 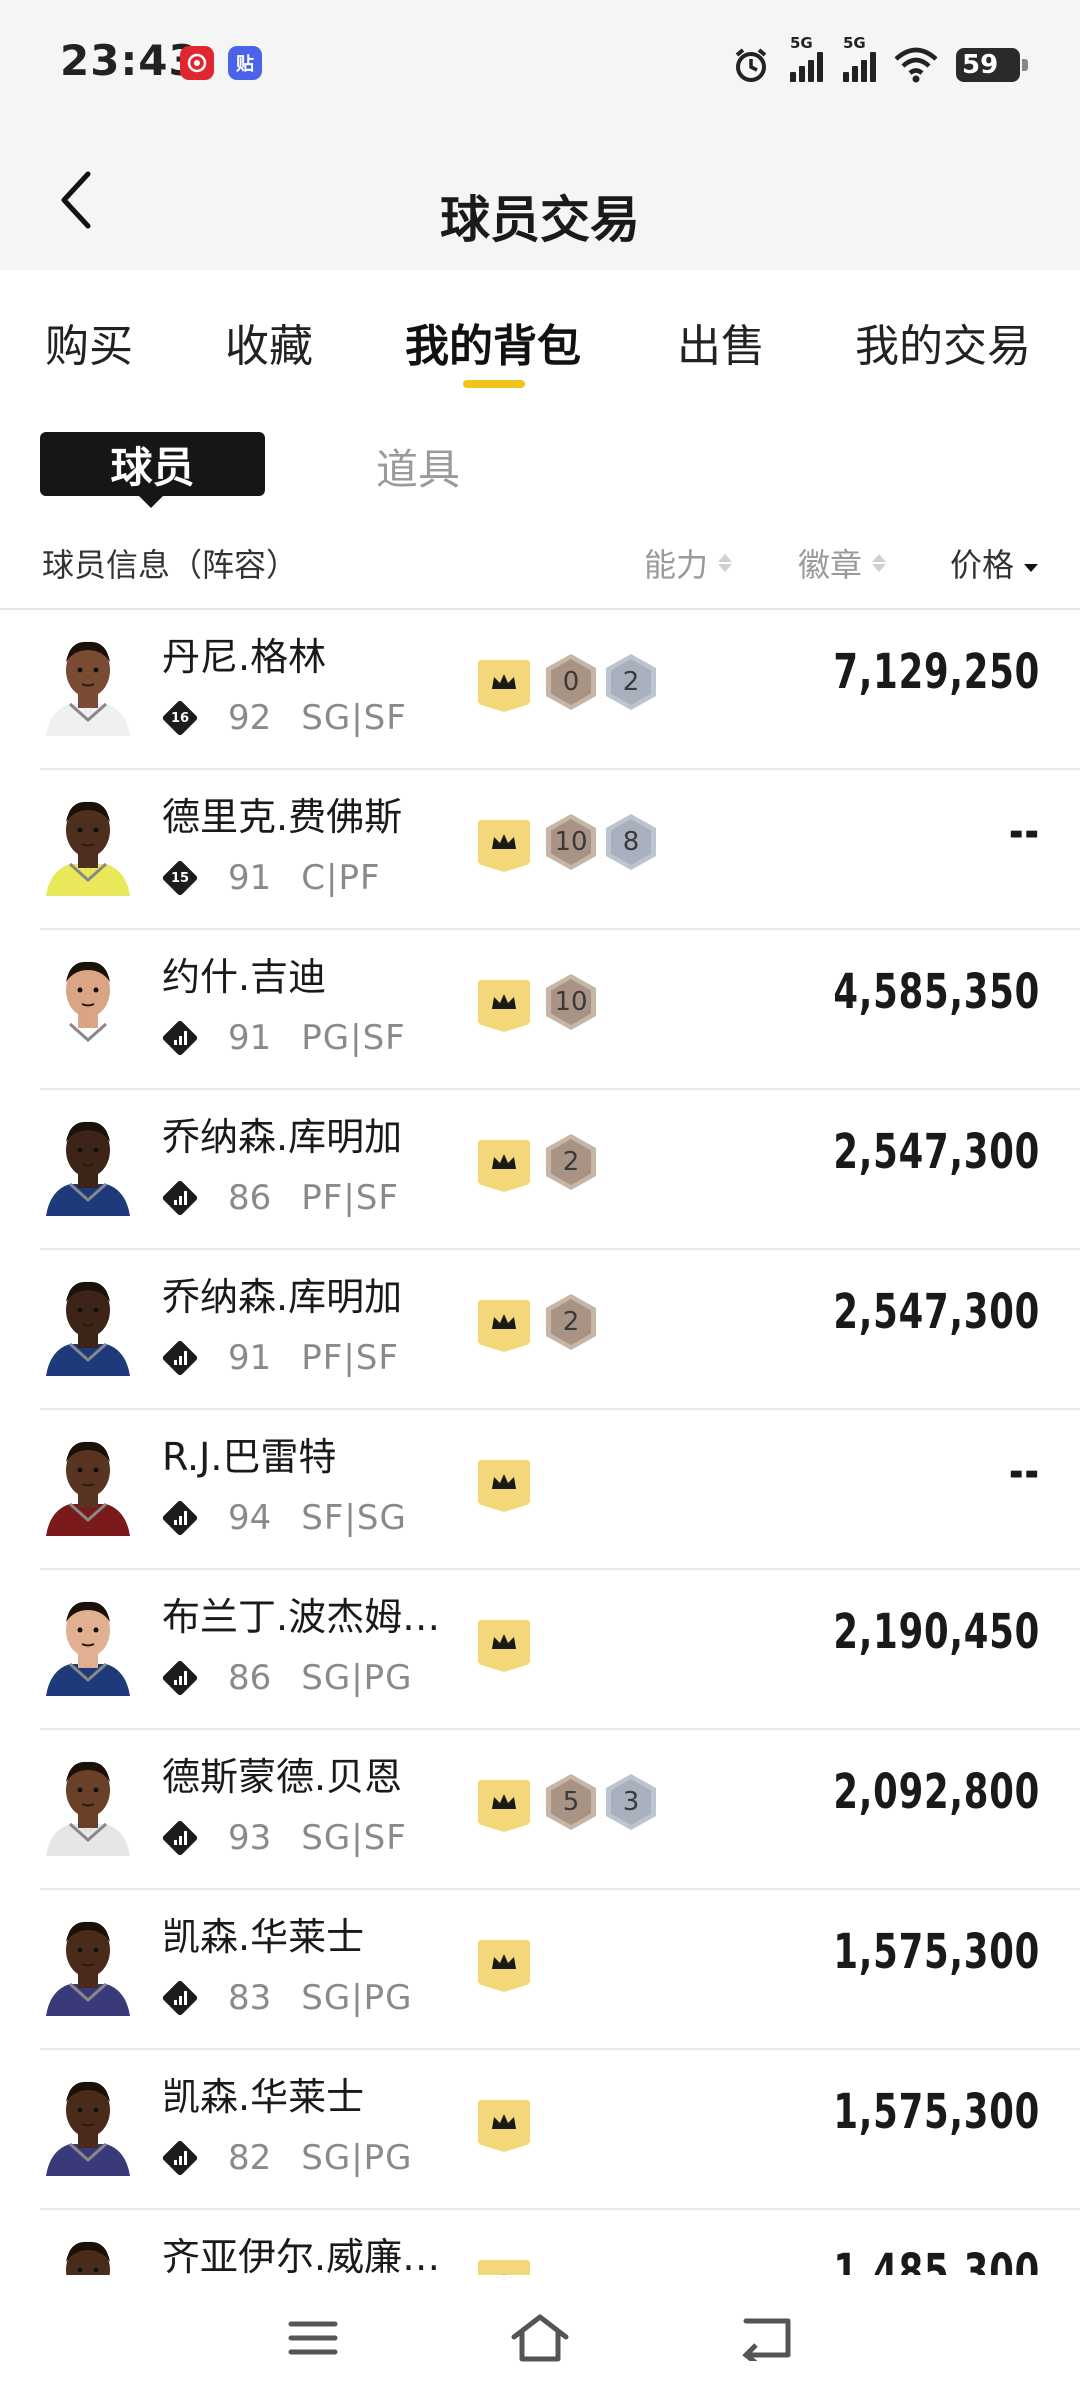 What do you see at coordinates (560, 2130) in the screenshot?
I see `player-row: 凯森.华莱士 82 SG|PG 1,575,300` at bounding box center [560, 2130].